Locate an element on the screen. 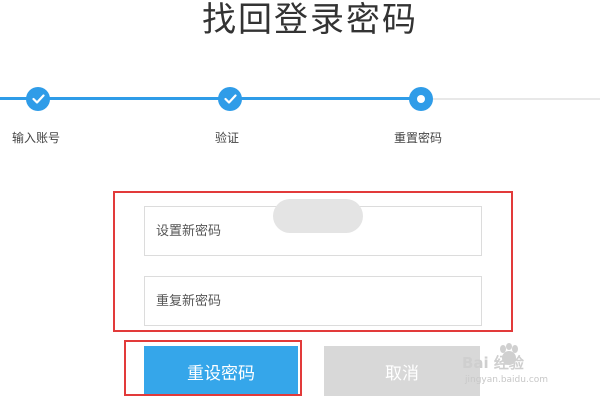  progress-line-remaining is located at coordinates (516, 99).